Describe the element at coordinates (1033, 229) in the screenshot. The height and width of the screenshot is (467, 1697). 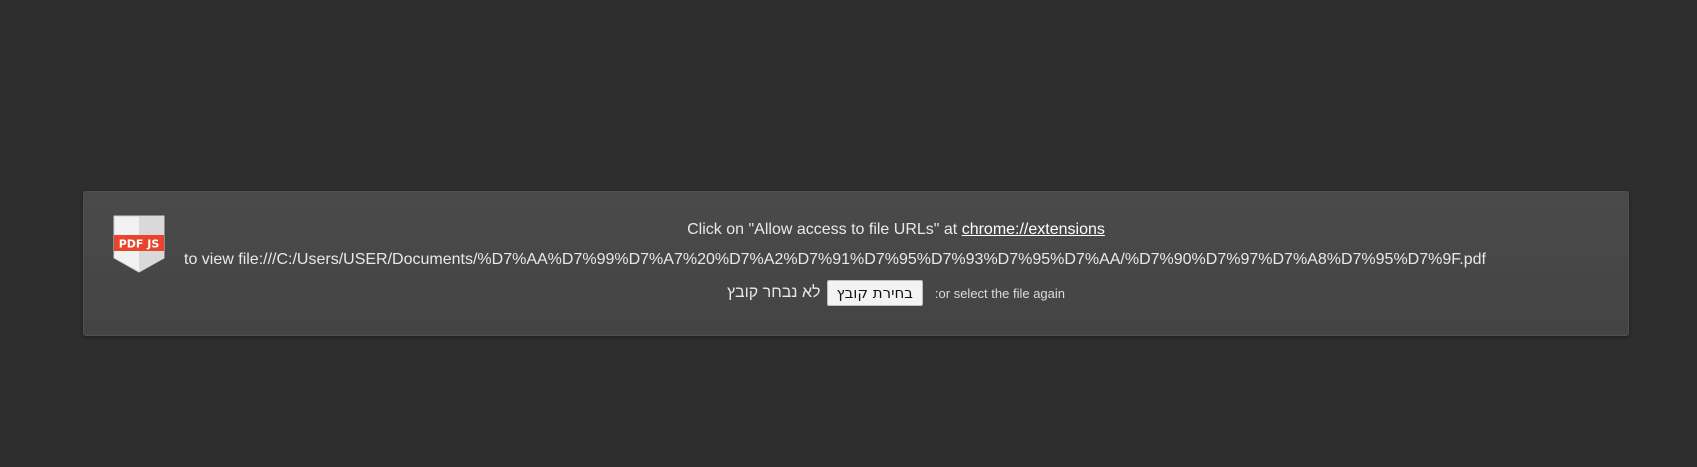
I see `extensions-link: chrome://extensions` at that location.